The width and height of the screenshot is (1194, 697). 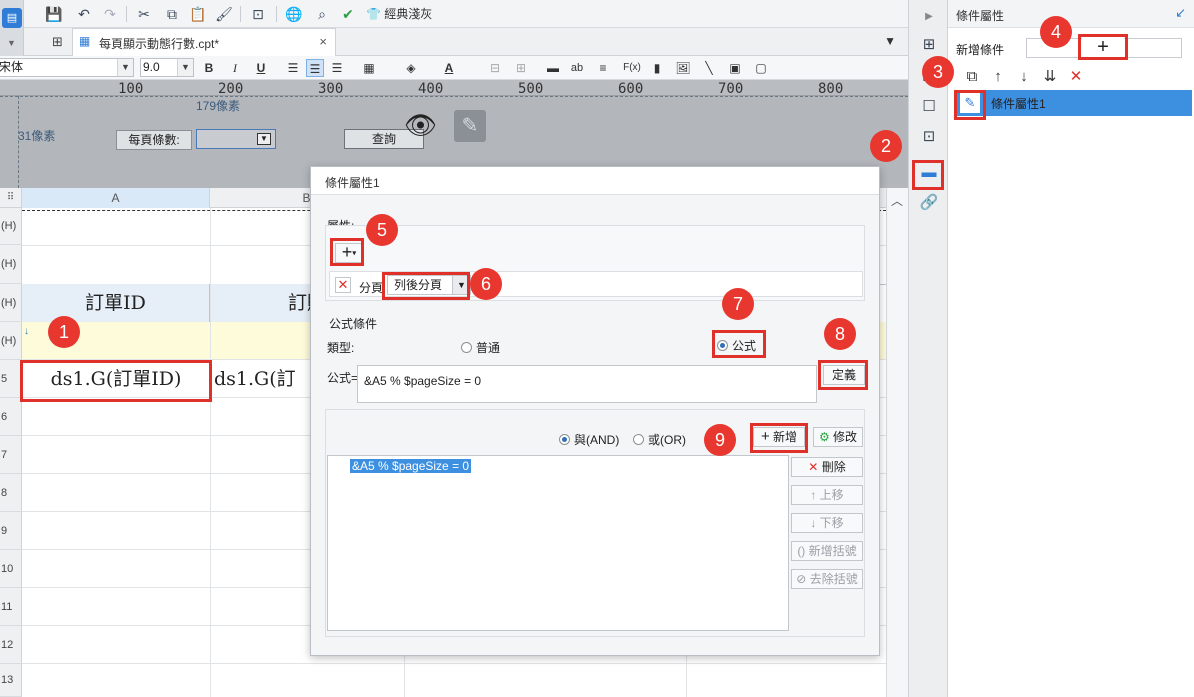 What do you see at coordinates (426, 286) in the screenshot?
I see `annotation-box-paging` at bounding box center [426, 286].